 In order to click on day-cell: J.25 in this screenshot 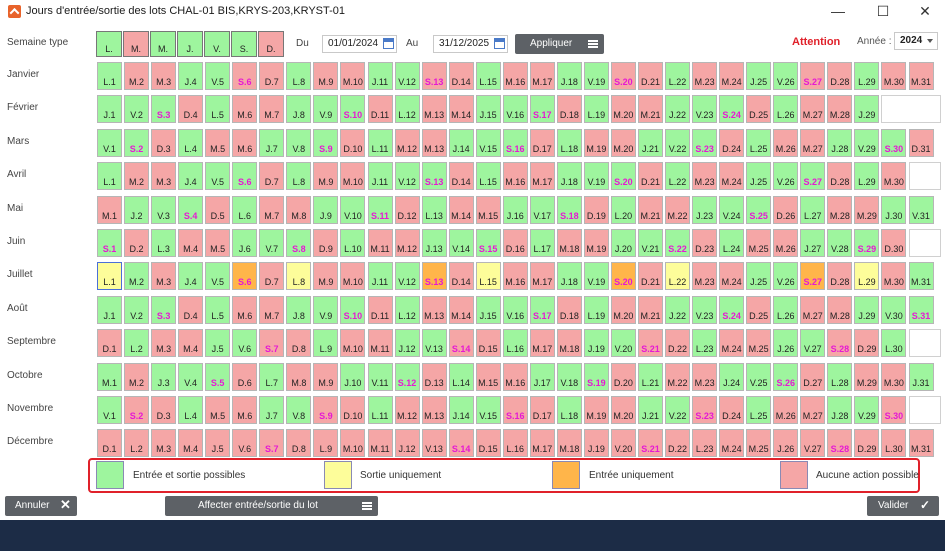, I will do `click(759, 76)`.